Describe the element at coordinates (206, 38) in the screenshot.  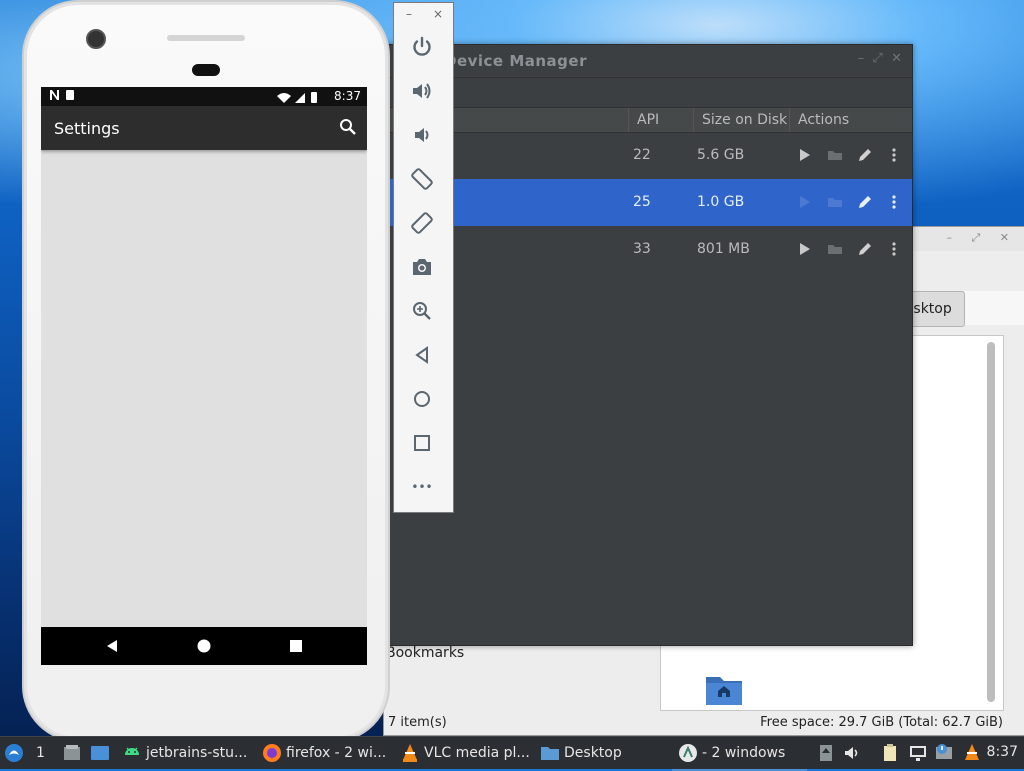
I see `earpiece-speaker` at that location.